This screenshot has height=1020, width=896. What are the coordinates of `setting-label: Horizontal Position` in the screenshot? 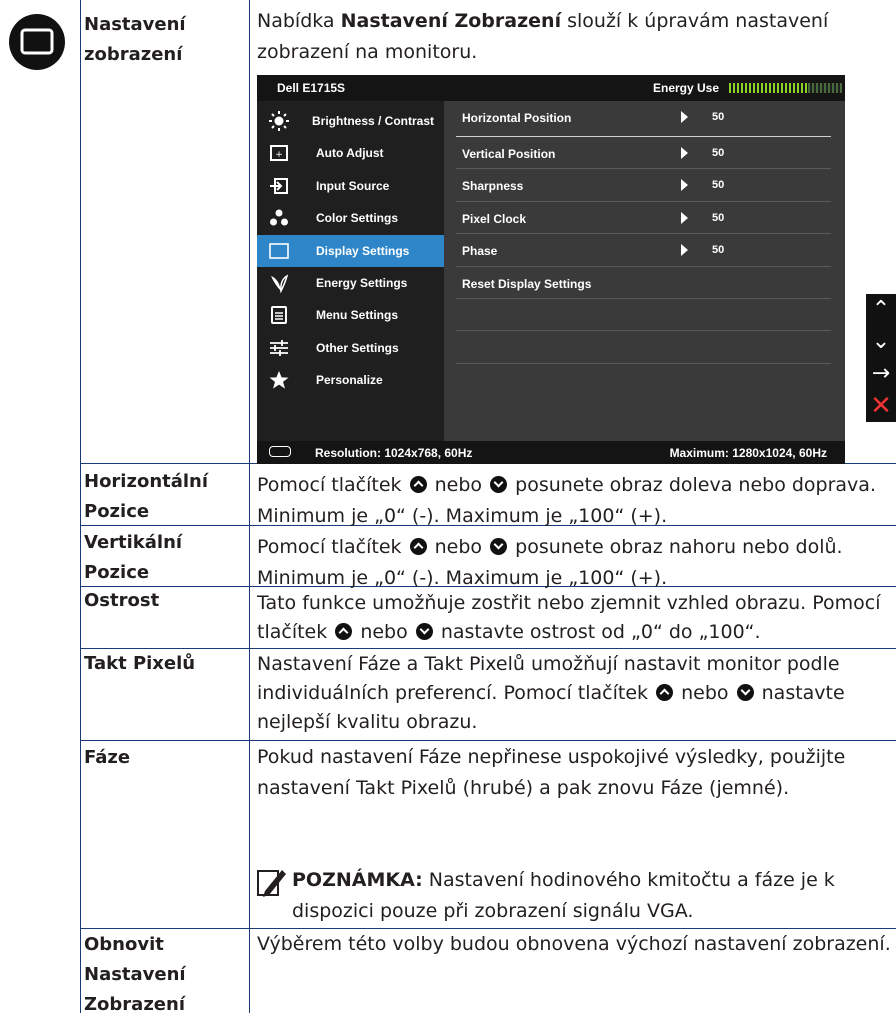 It's located at (517, 118).